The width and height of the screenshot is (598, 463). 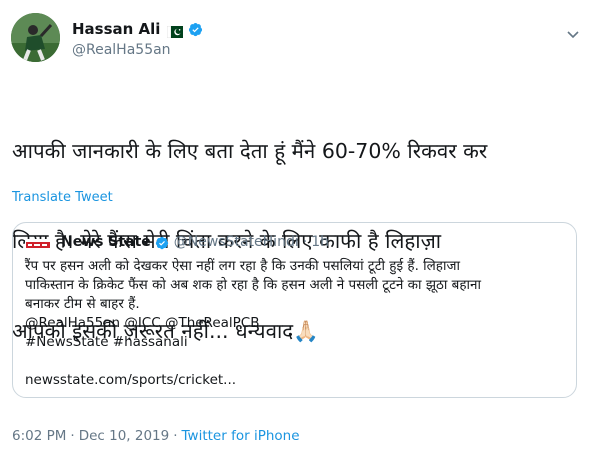 I want to click on quoted-mentions: @RealHa55an @ICC @TheRealPCB, so click(x=142, y=323).